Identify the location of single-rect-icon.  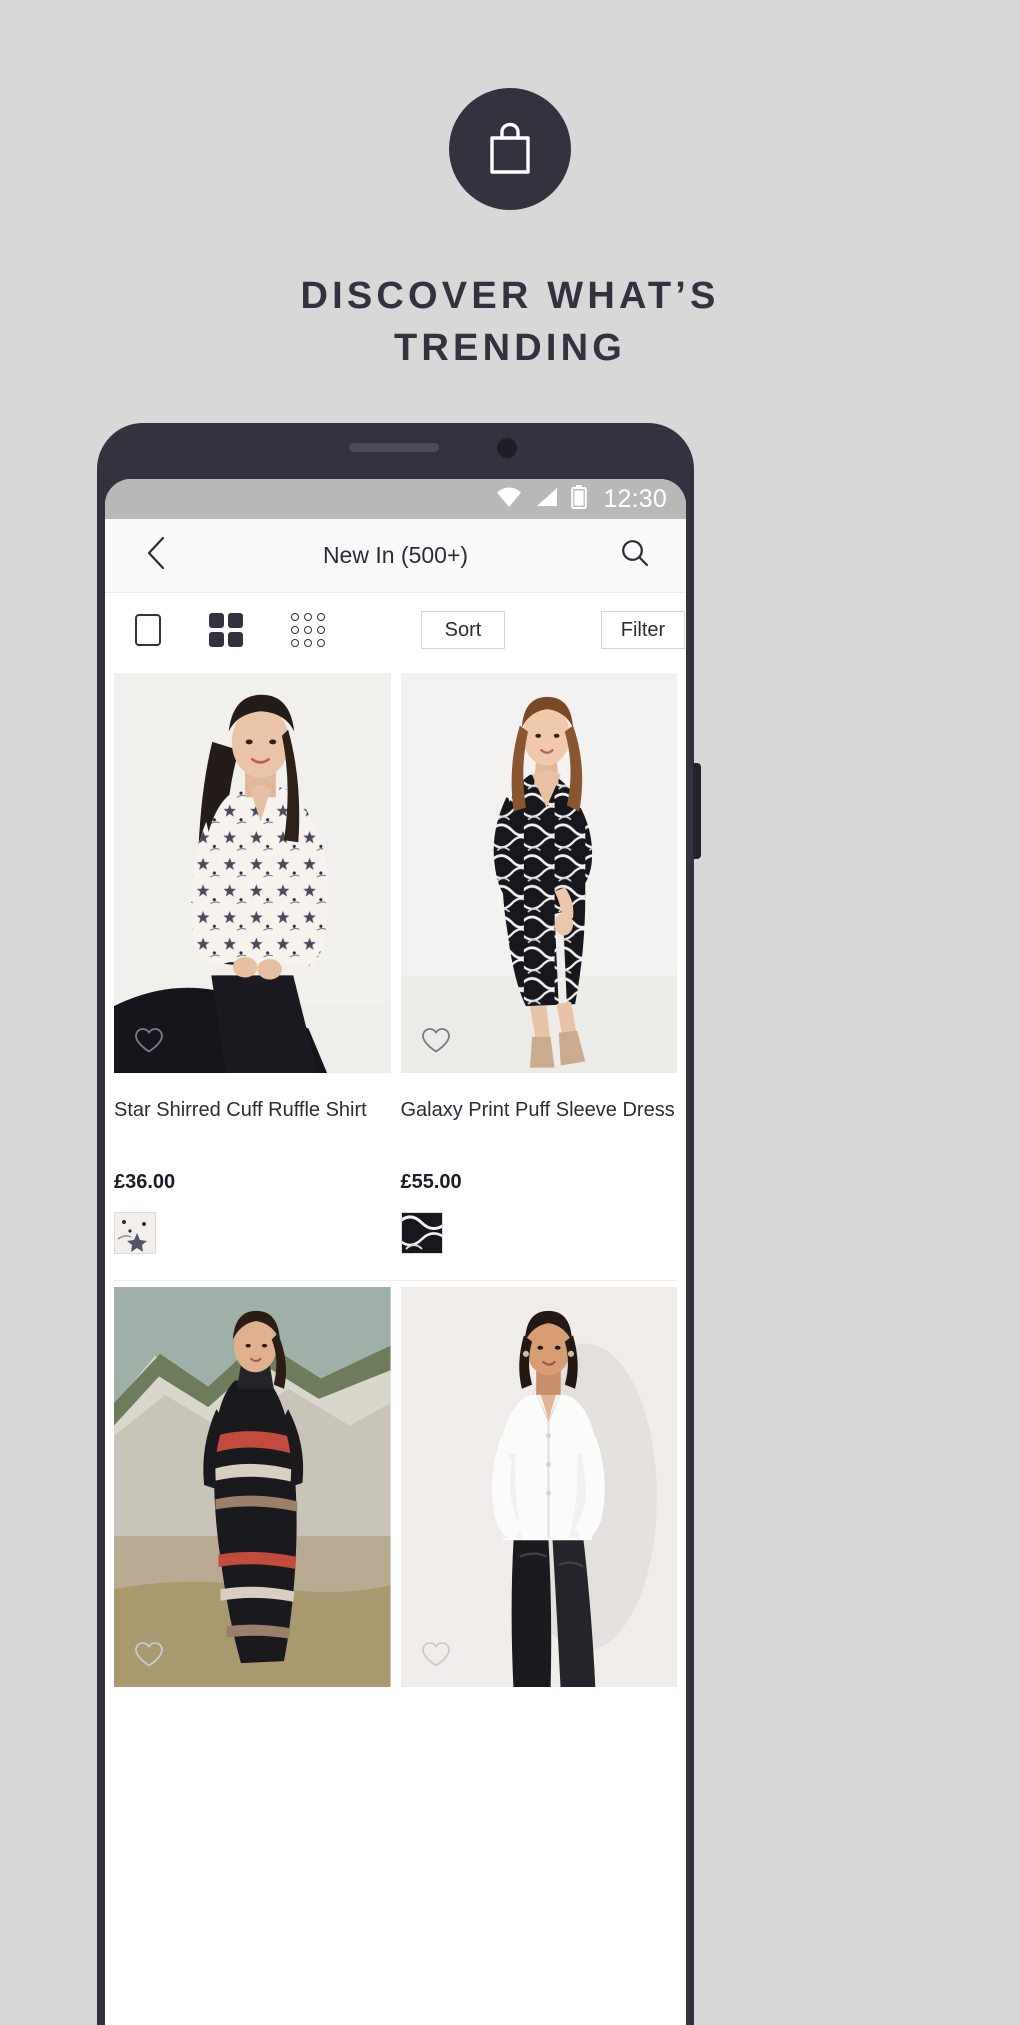
(148, 630).